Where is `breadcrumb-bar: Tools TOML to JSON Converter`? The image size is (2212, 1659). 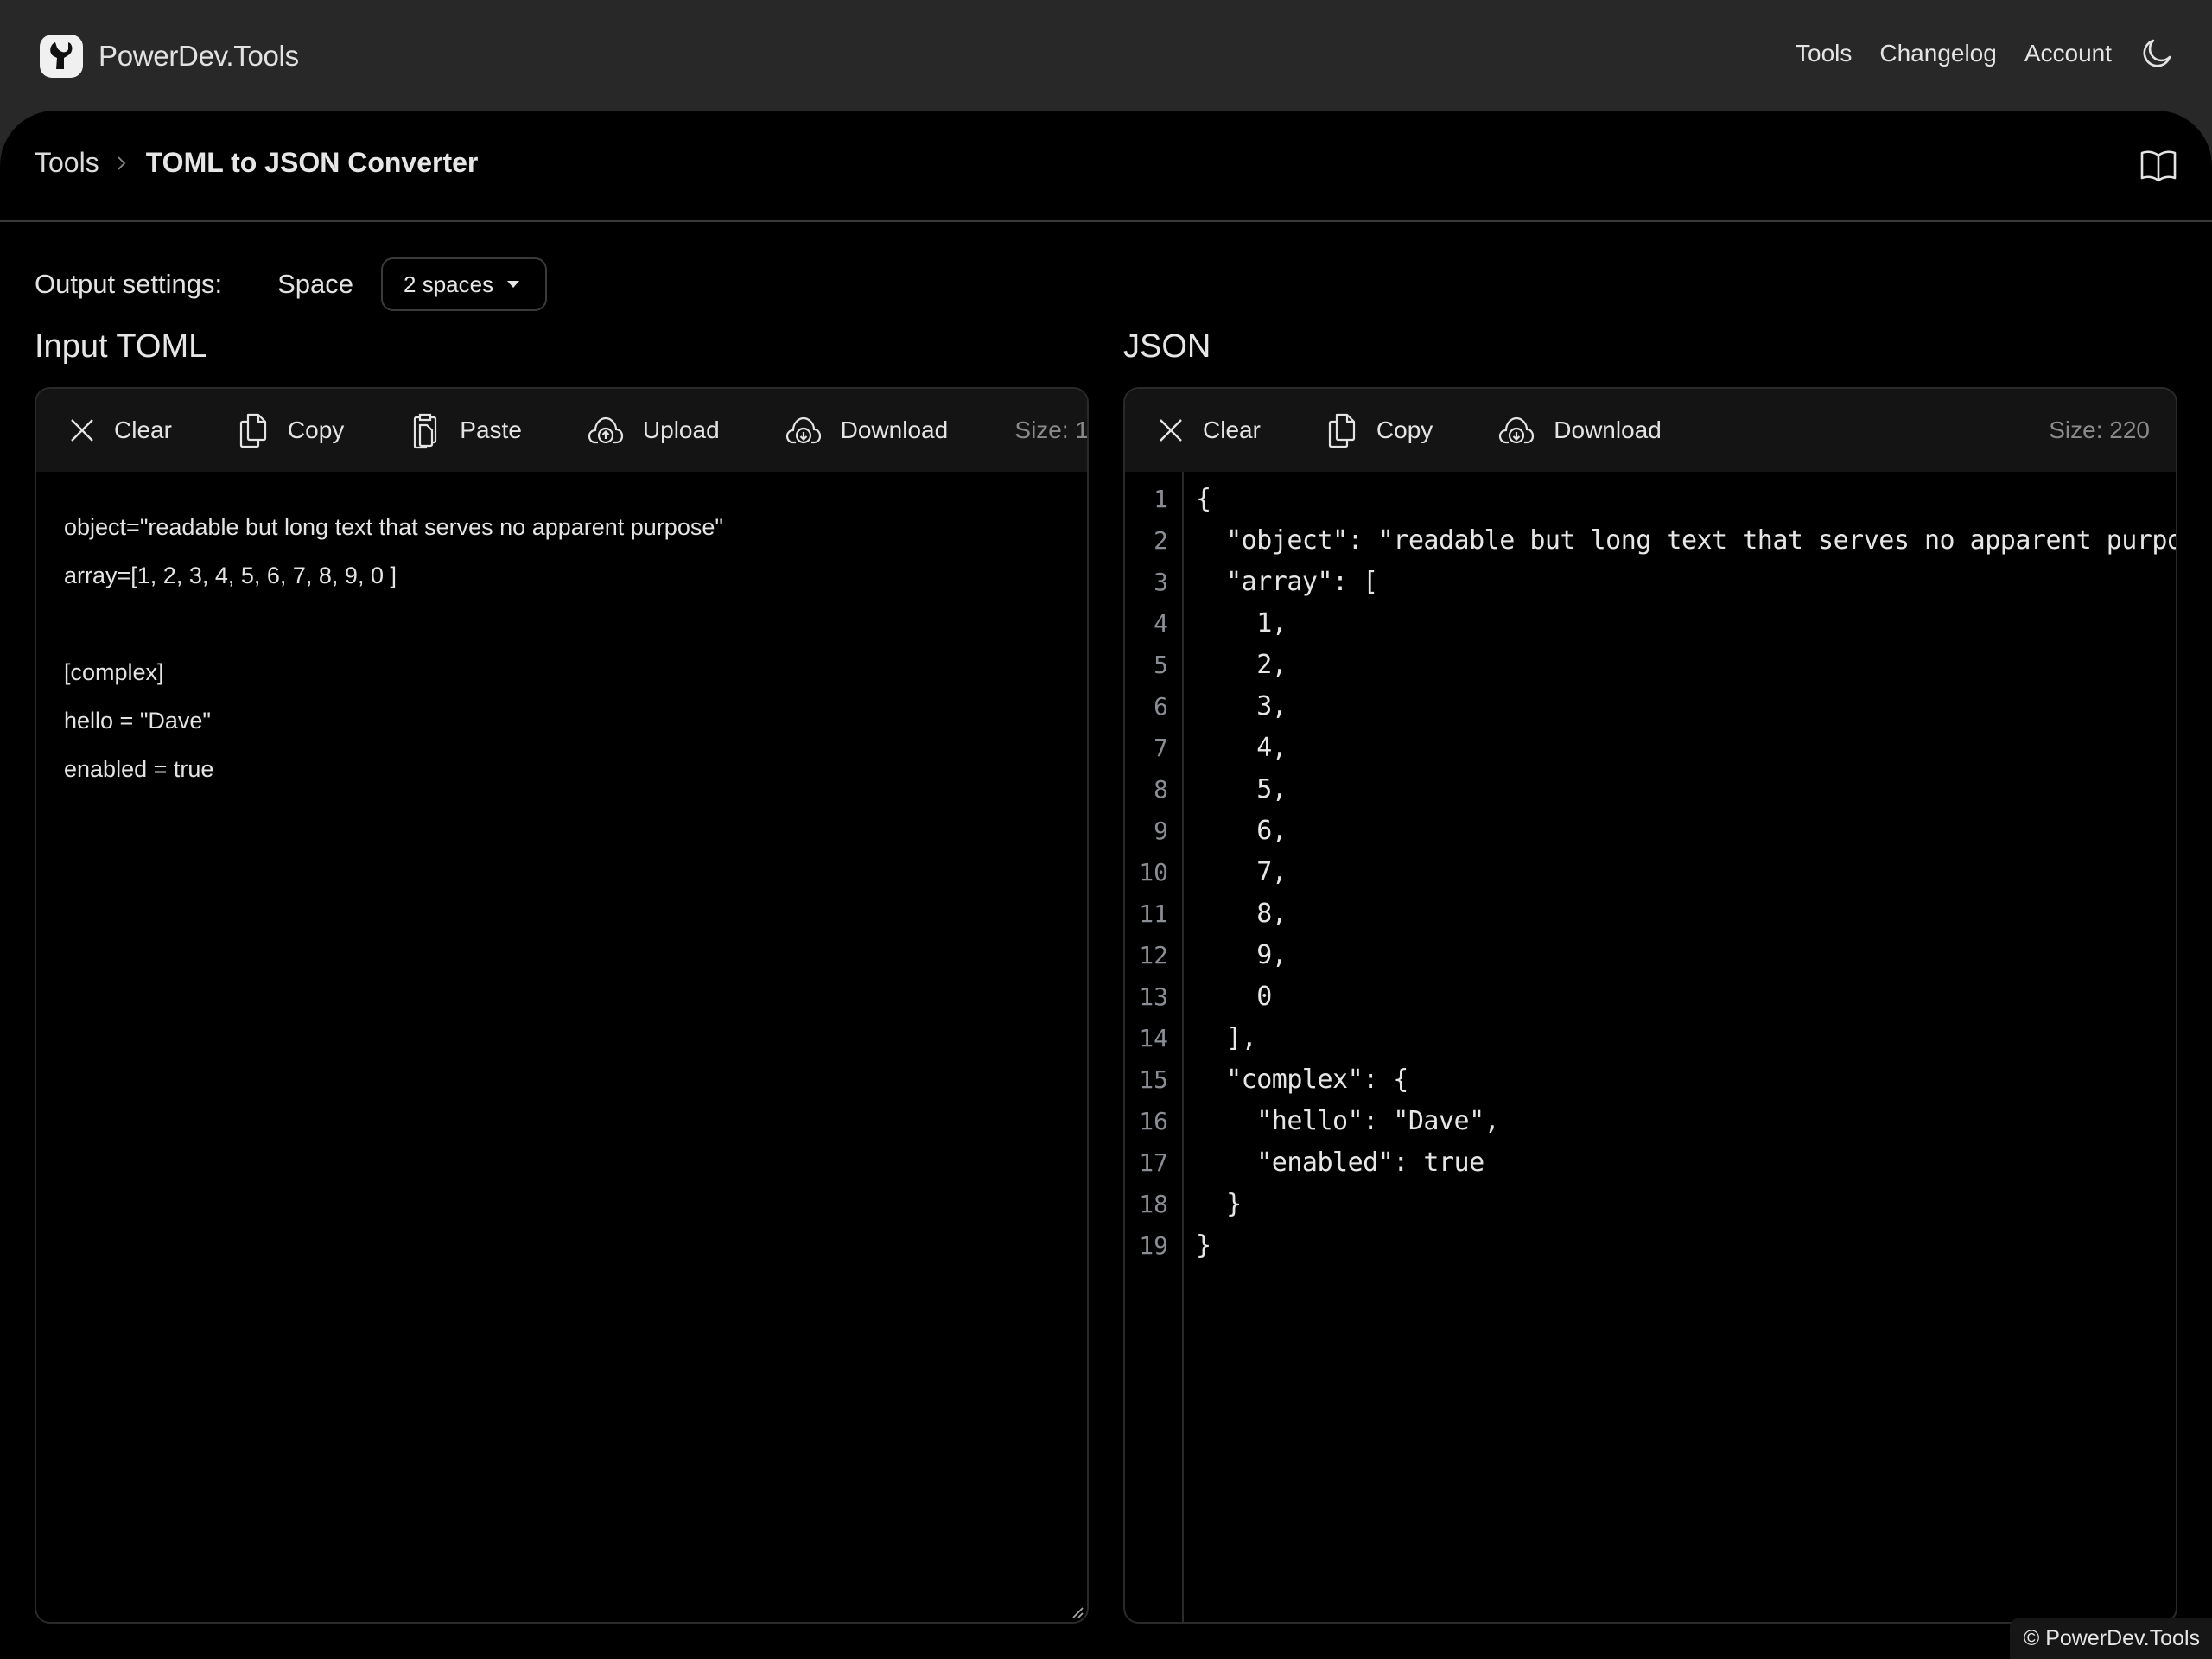 breadcrumb-bar: Tools TOML to JSON Converter is located at coordinates (1106, 166).